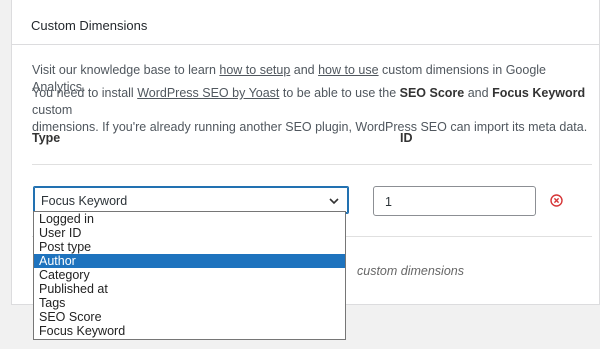  I want to click on type-column-header: Type, so click(46, 138).